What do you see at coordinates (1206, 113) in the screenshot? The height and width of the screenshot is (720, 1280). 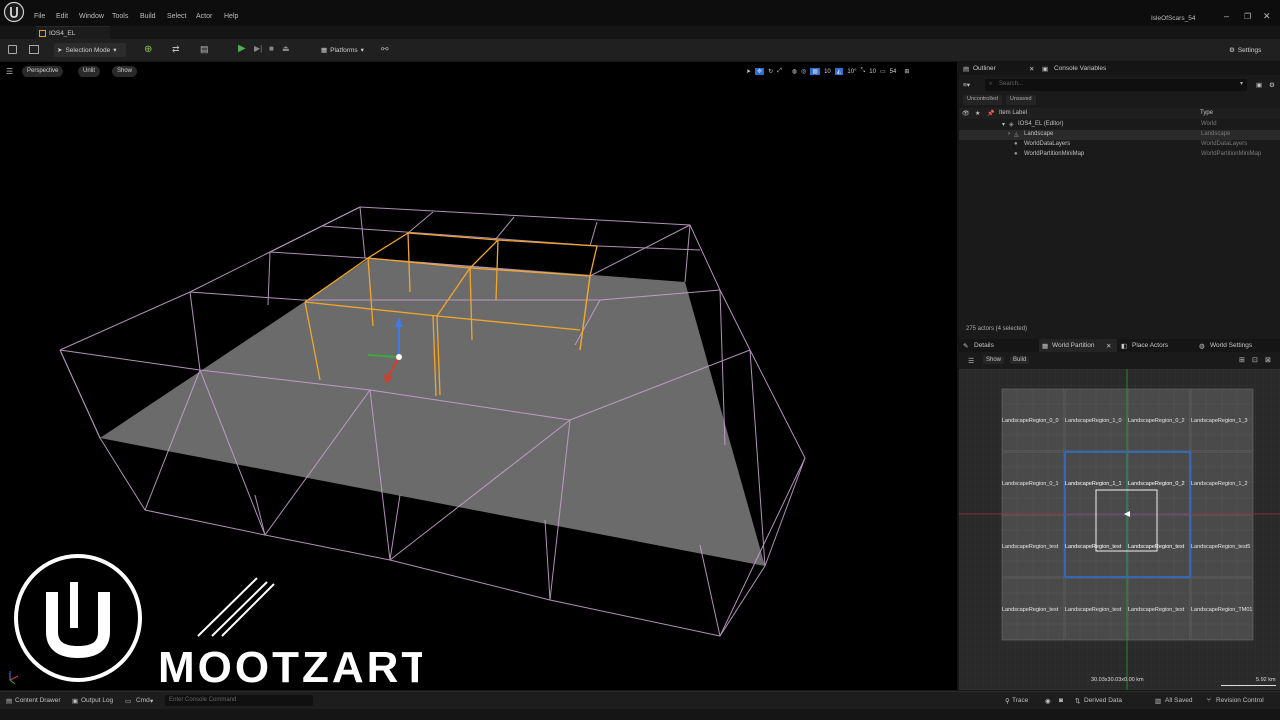 I see `type-header: Type` at bounding box center [1206, 113].